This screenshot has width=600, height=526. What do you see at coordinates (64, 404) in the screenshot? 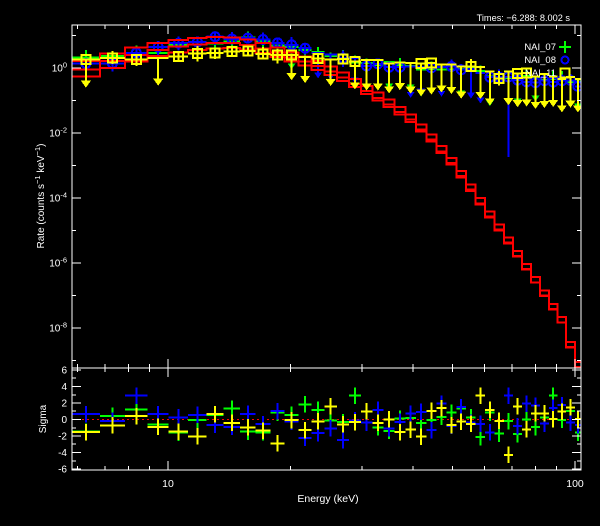
I see `svg-text: 2` at bounding box center [64, 404].